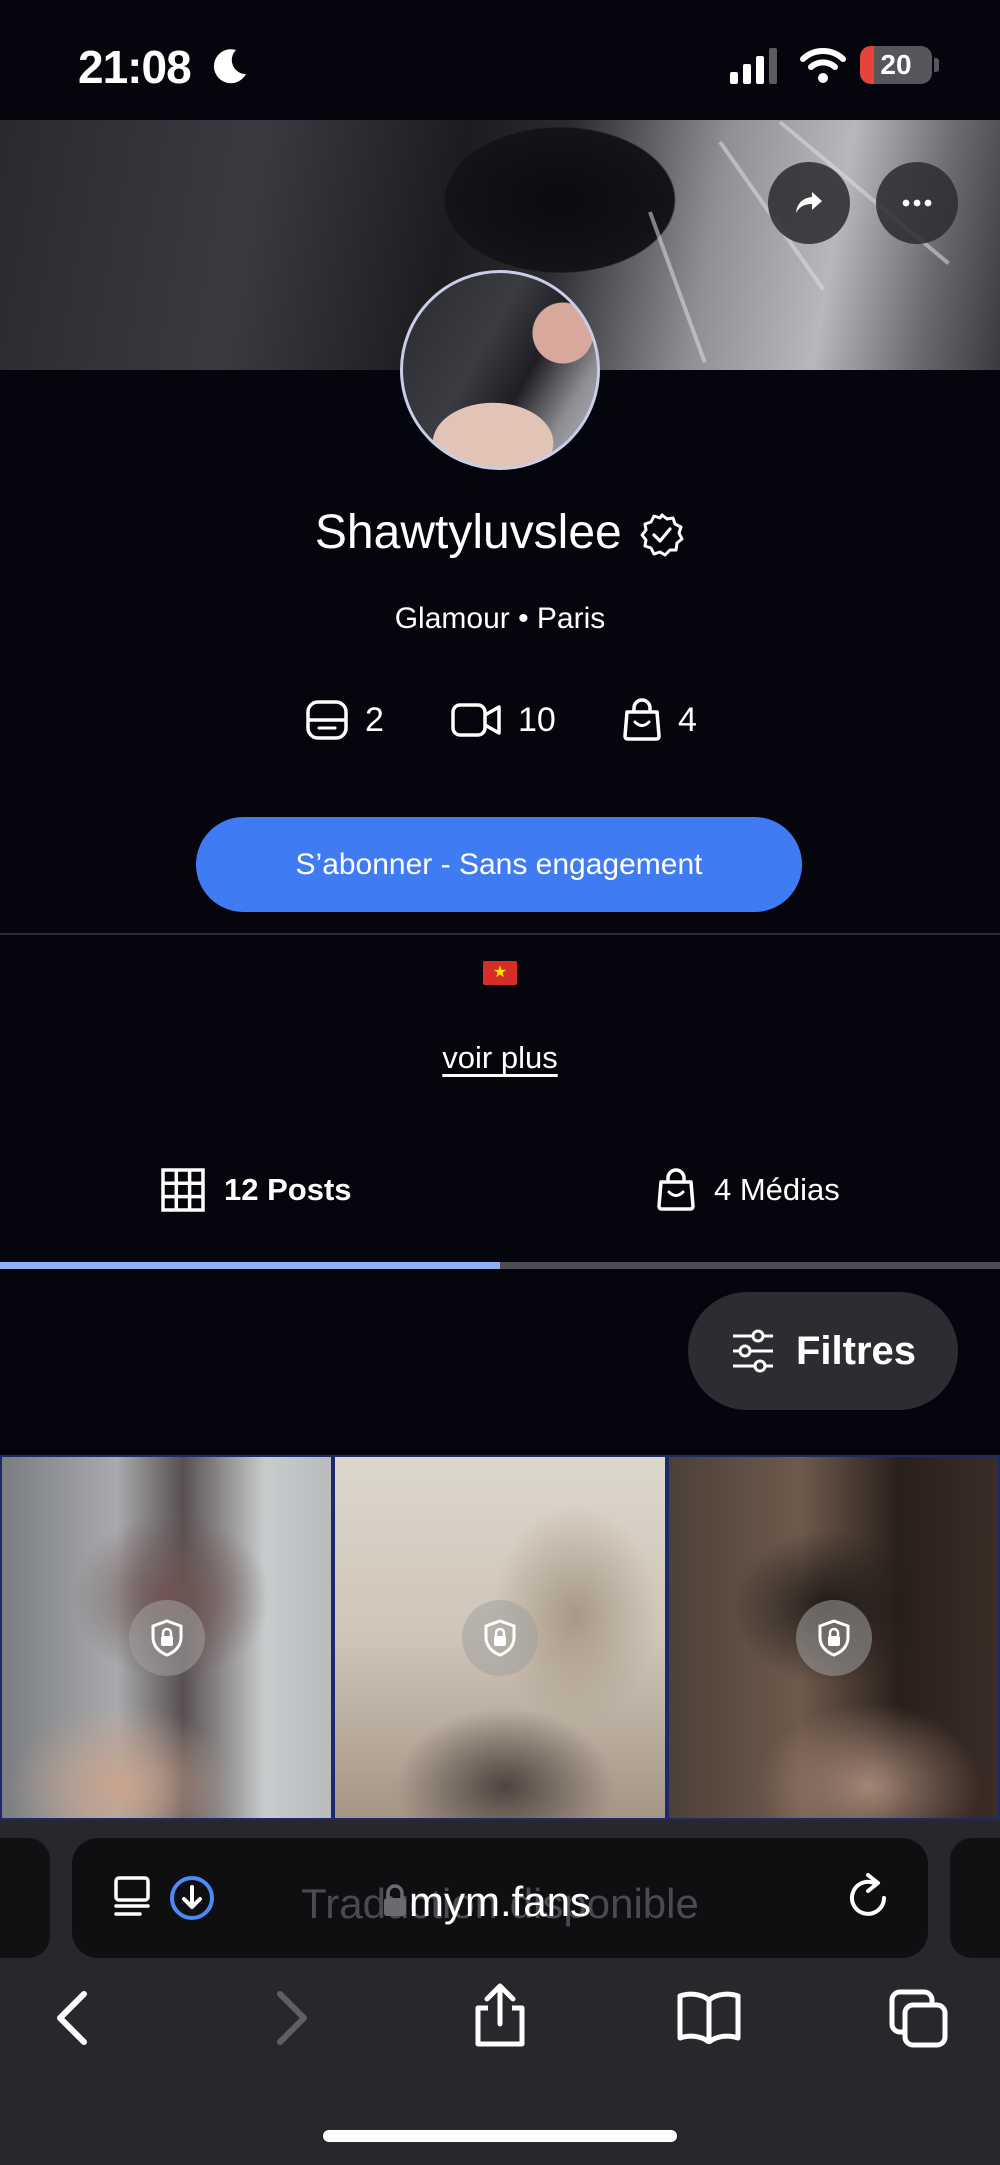 The height and width of the screenshot is (2165, 1000). I want to click on tab-media: 4 Médias, so click(748, 1190).